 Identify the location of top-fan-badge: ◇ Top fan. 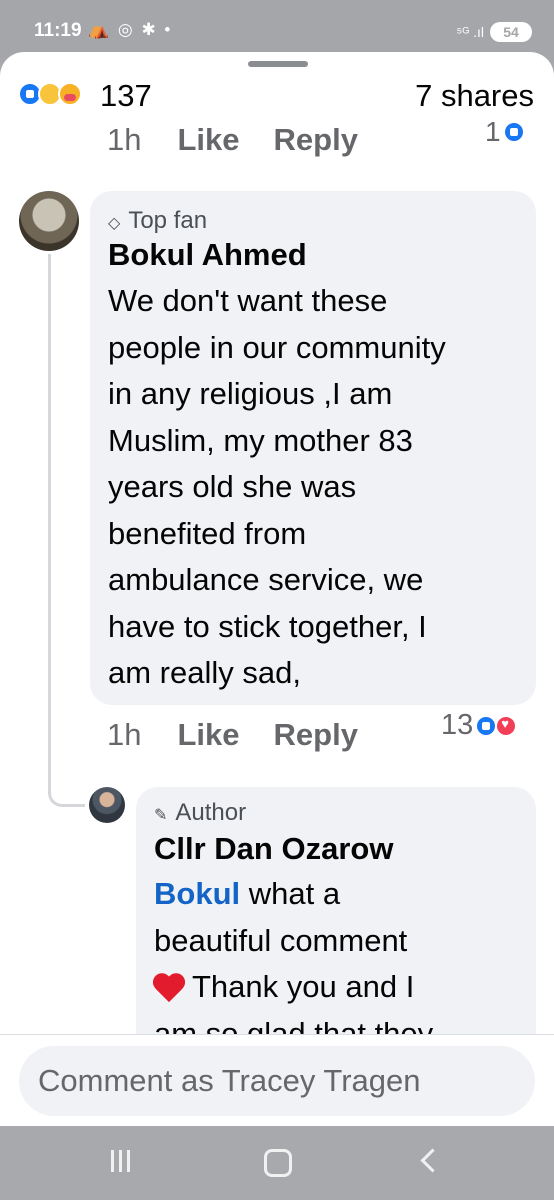
(157, 221).